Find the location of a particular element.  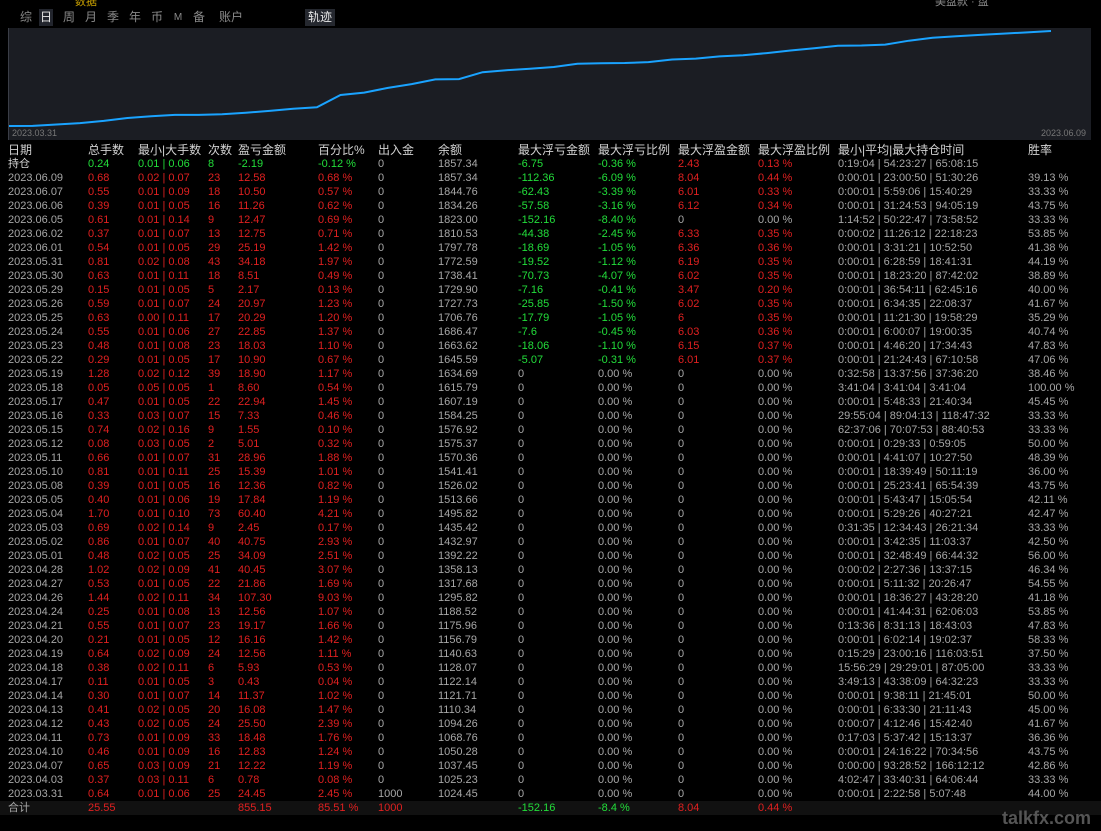

cell-col-4: 2.45 is located at coordinates (249, 528).